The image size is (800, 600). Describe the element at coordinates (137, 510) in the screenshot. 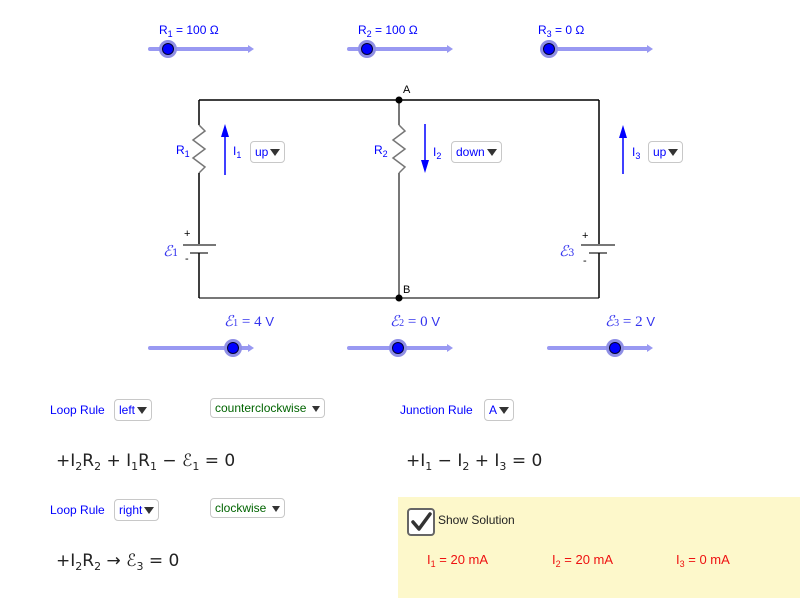

I see `loop-rule-2-loop-dropdown: right` at that location.